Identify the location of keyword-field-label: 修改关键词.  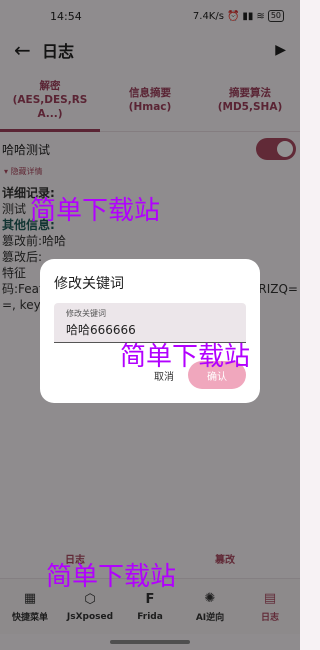
(86, 313).